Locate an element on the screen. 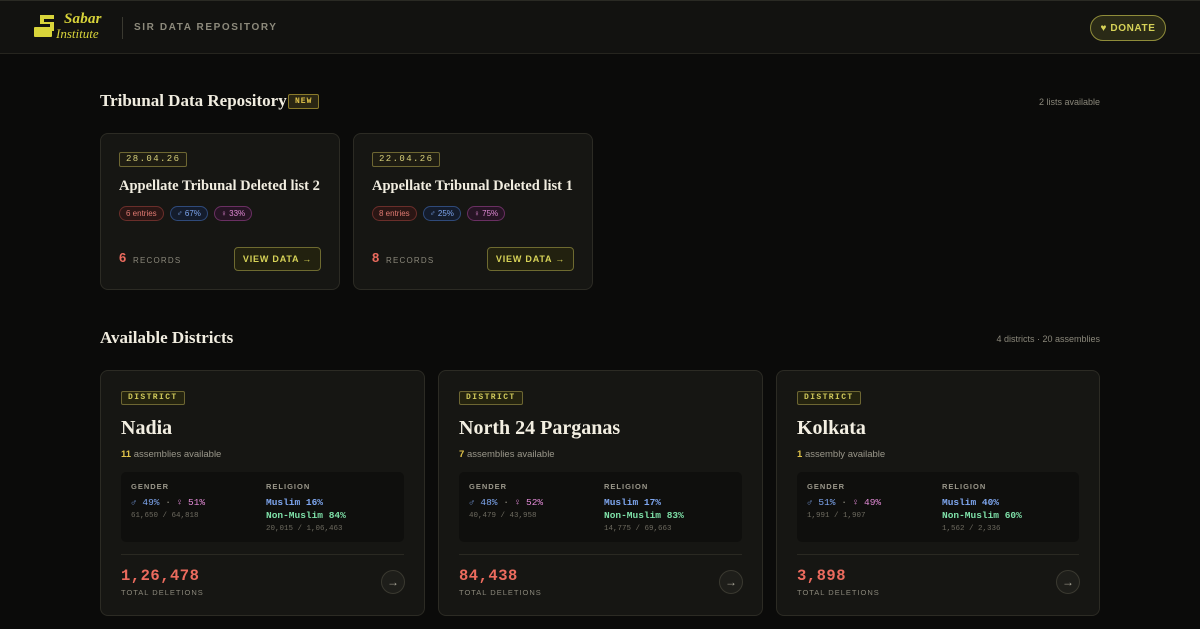 The height and width of the screenshot is (629, 1200). logo-text-institute: Institute is located at coordinates (77, 33).